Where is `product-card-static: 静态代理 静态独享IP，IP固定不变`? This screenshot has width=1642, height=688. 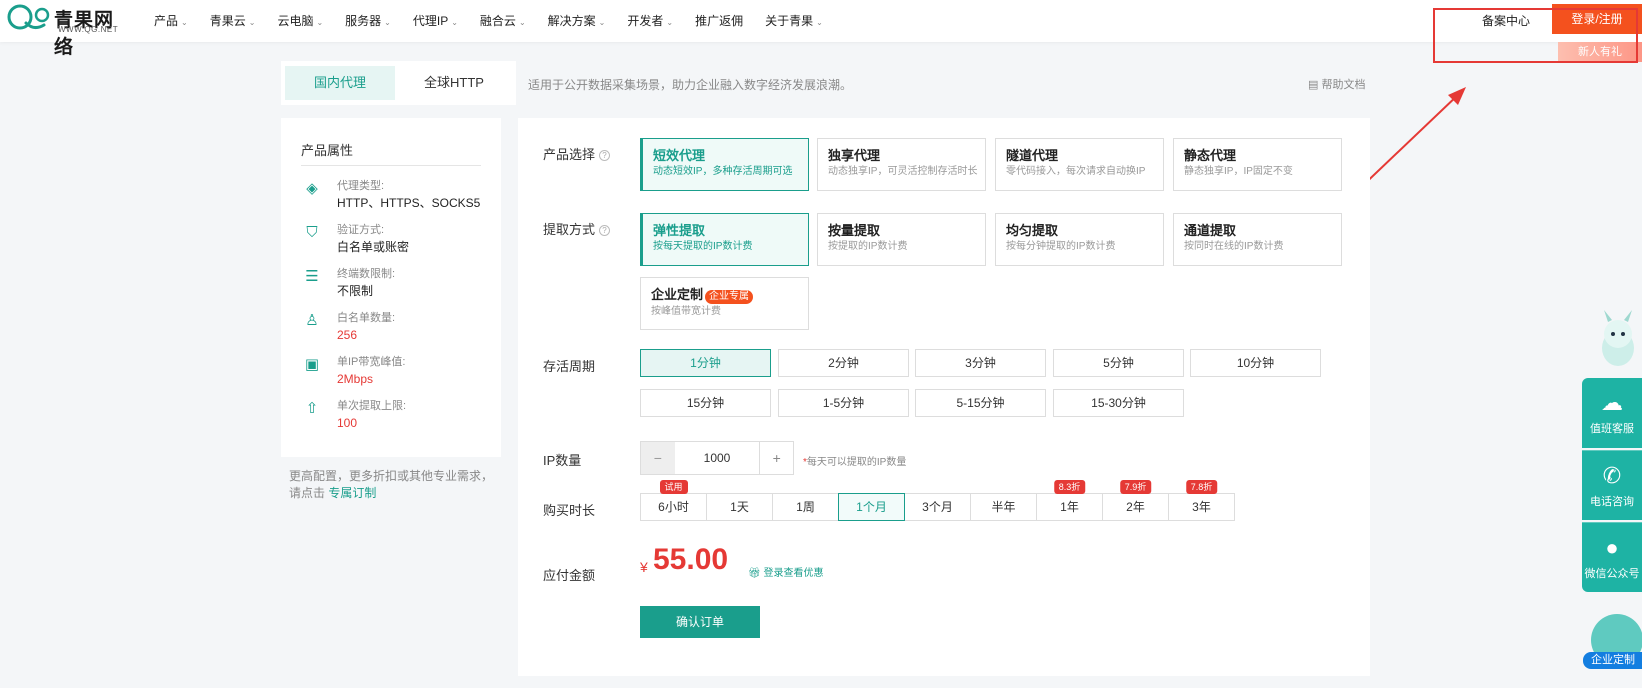
product-card-static: 静态代理 静态独享IP，IP固定不变 is located at coordinates (1257, 164).